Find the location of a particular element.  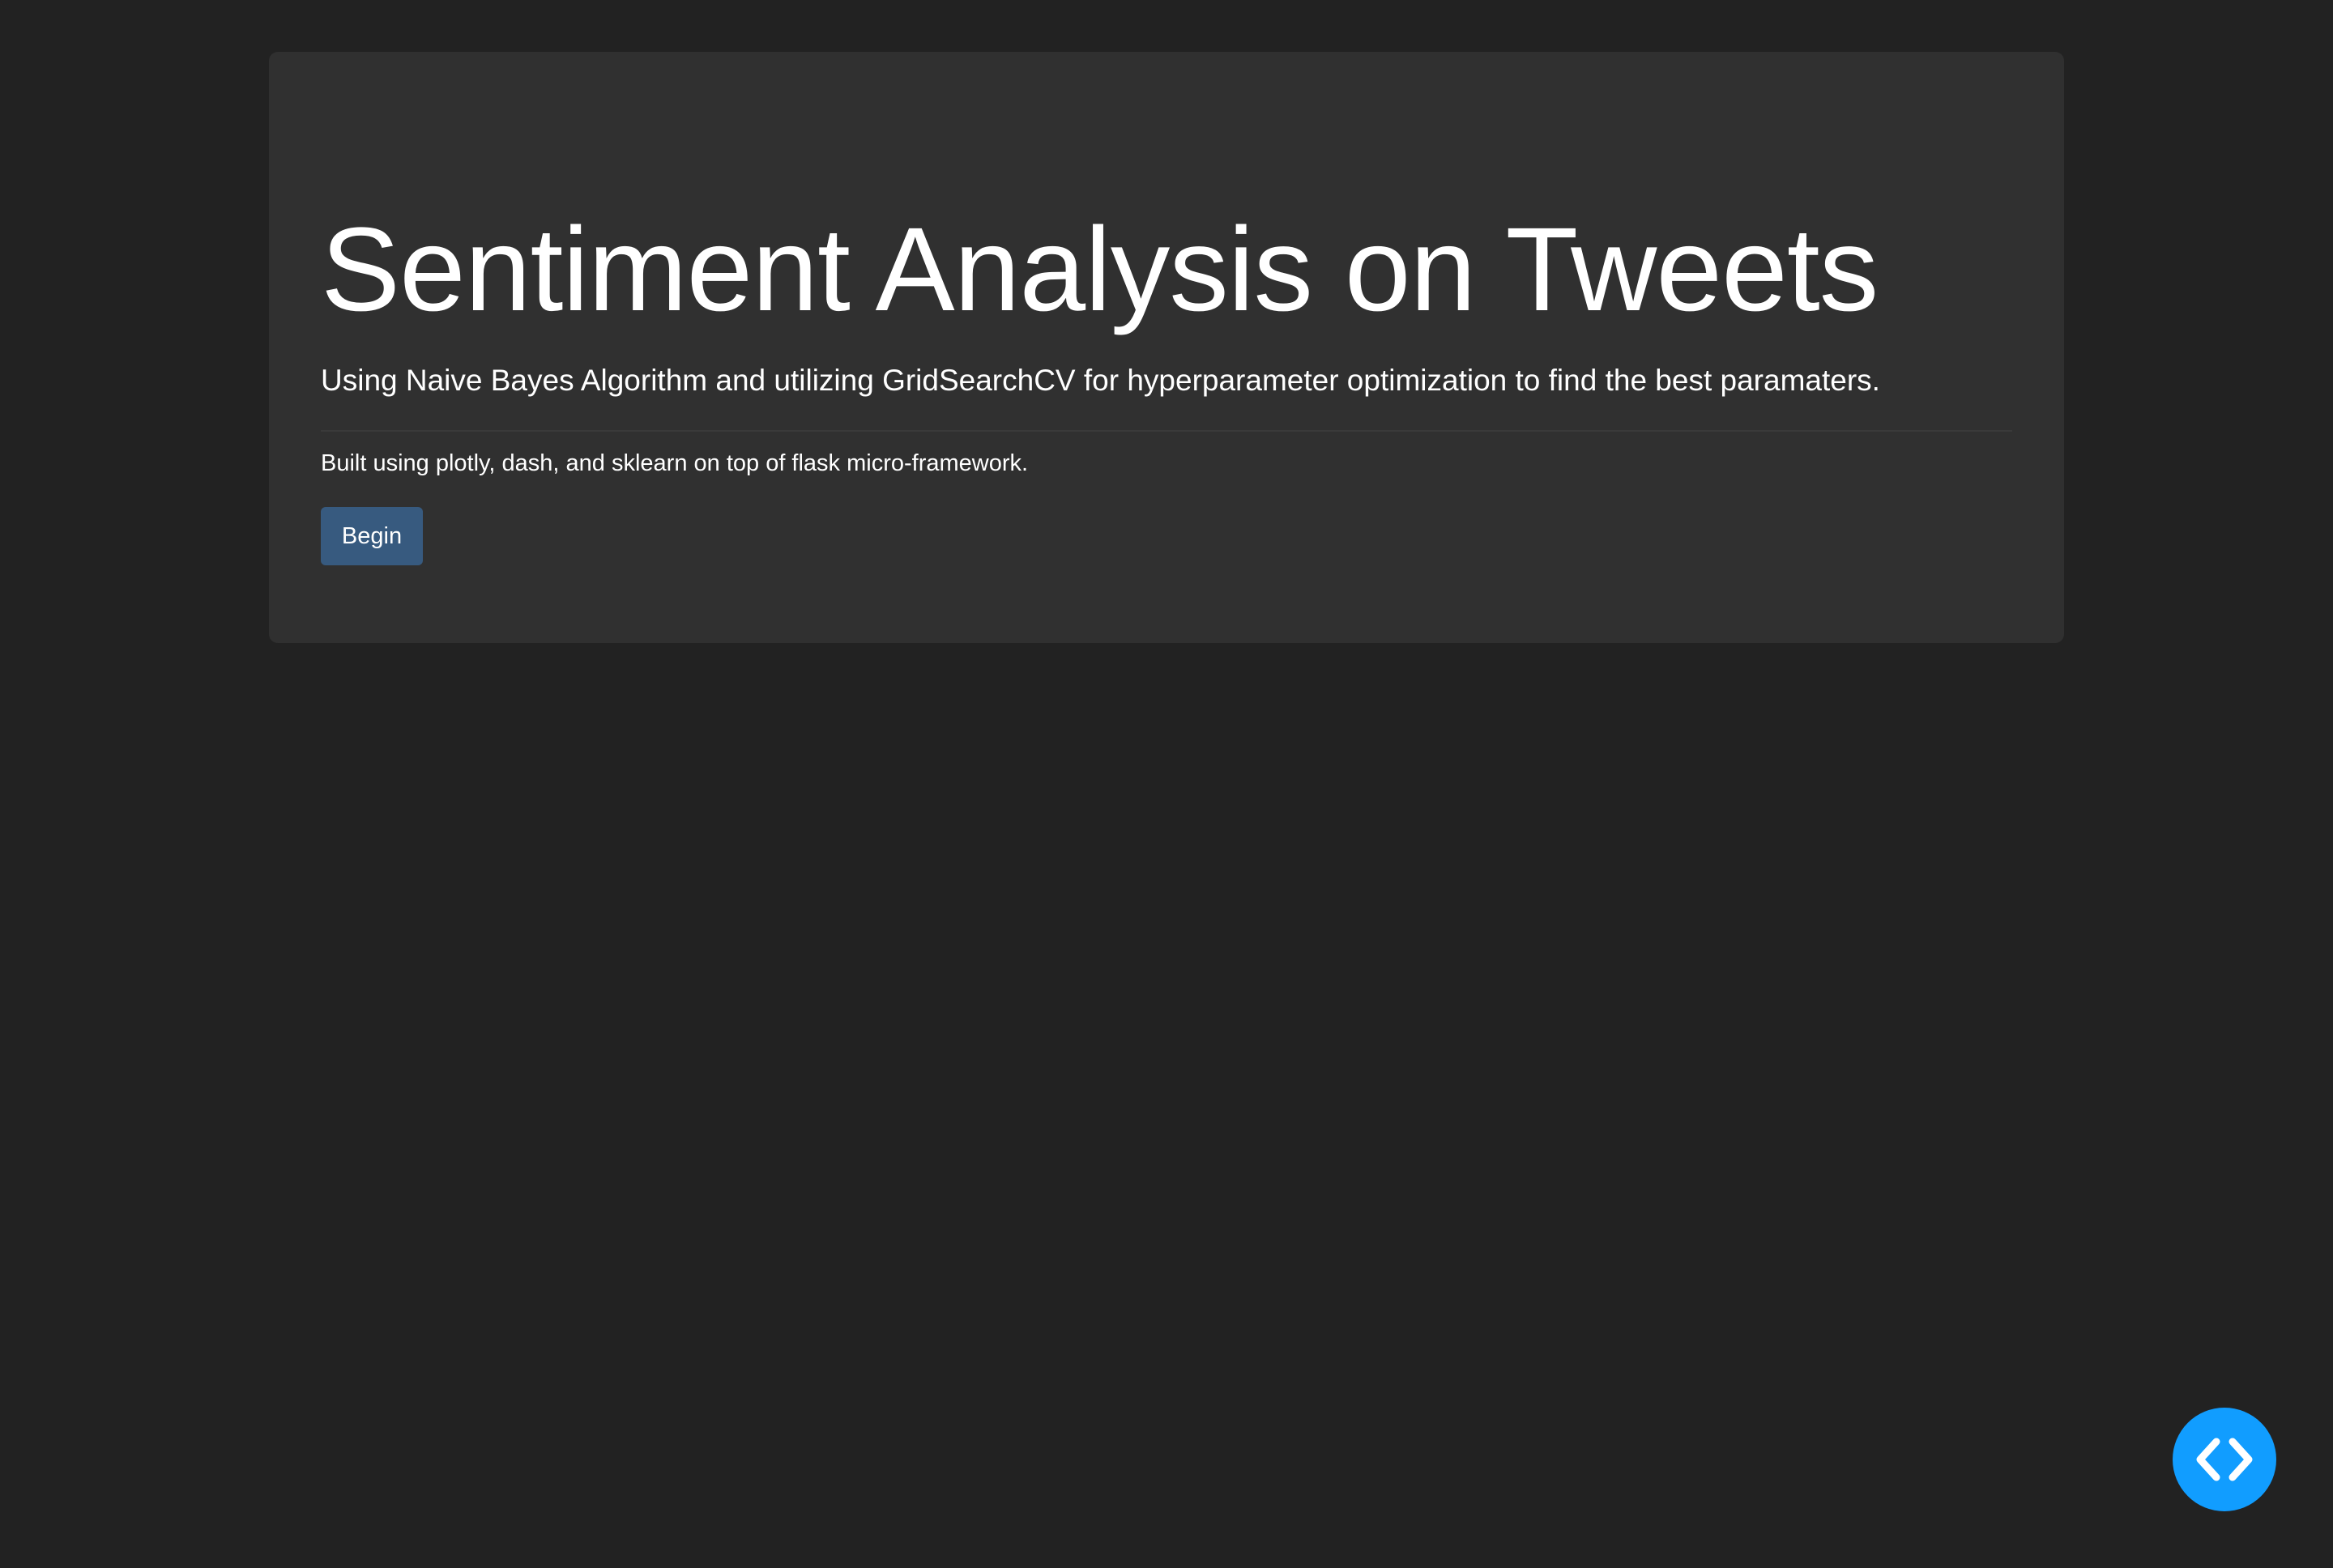

debug-menu-button is located at coordinates (2224, 1459).